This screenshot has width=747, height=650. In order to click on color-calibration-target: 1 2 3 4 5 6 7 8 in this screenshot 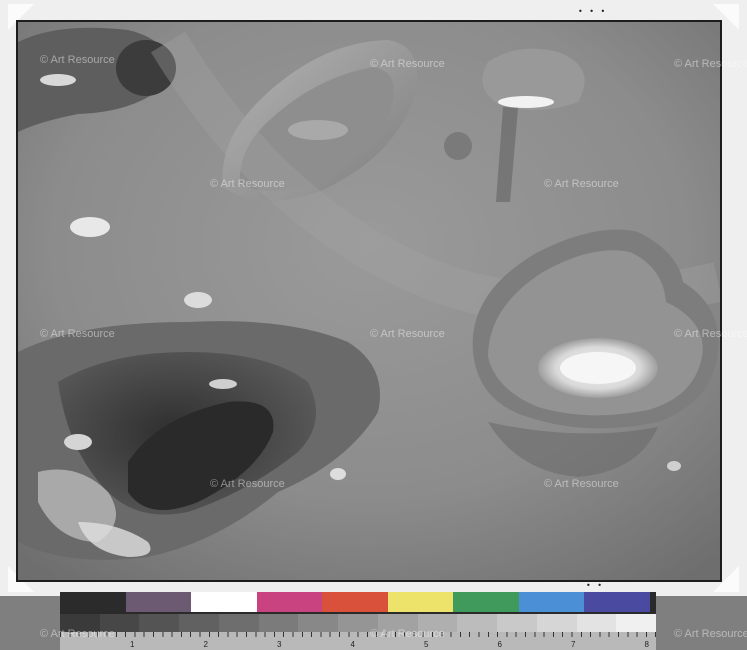, I will do `click(358, 621)`.